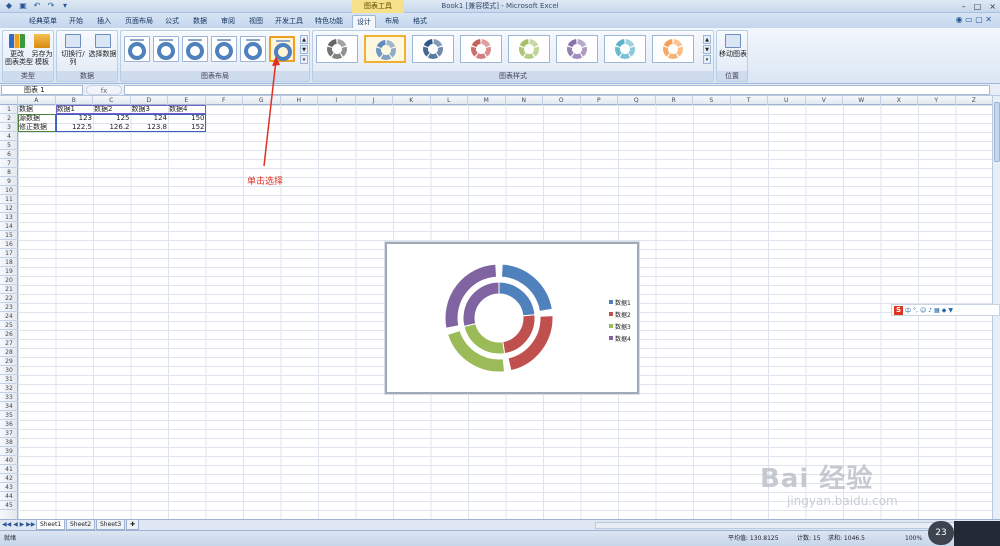 The image size is (1000, 546). What do you see at coordinates (749, 100) in the screenshot?
I see `column-header-t: T` at bounding box center [749, 100].